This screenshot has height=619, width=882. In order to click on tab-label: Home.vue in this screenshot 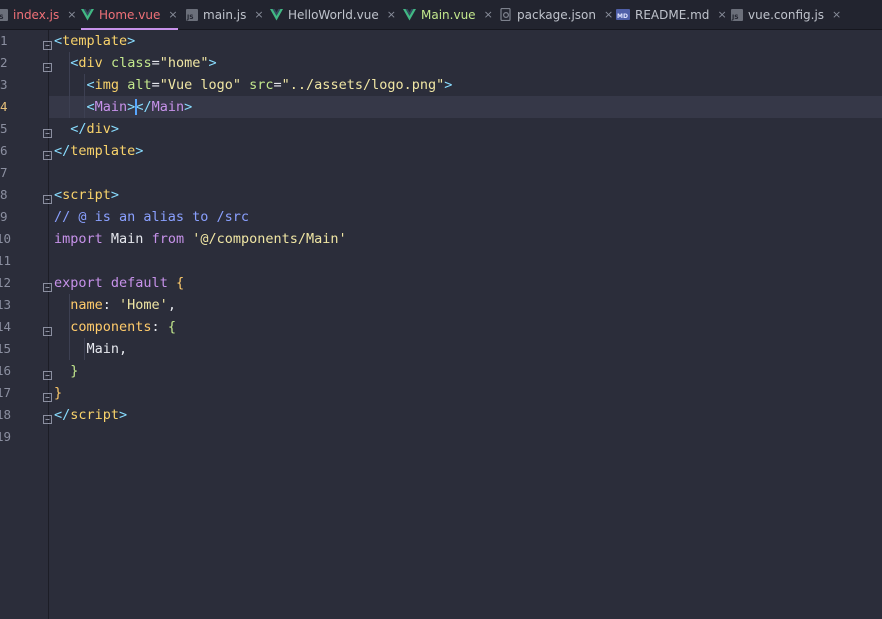, I will do `click(130, 14)`.